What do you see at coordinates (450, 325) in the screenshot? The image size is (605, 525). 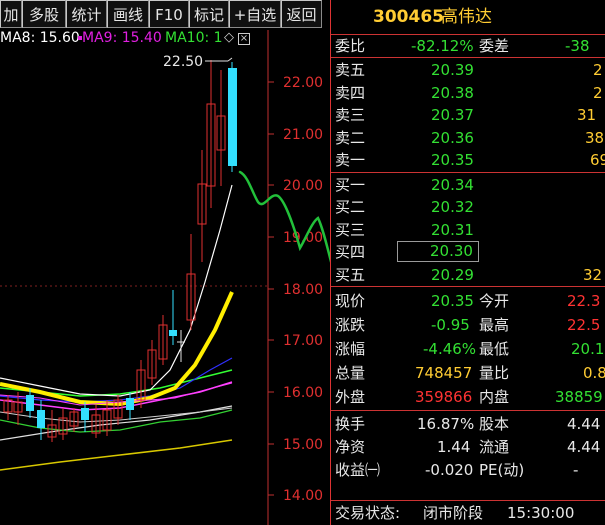 I see `quote-value: -0.95` at bounding box center [450, 325].